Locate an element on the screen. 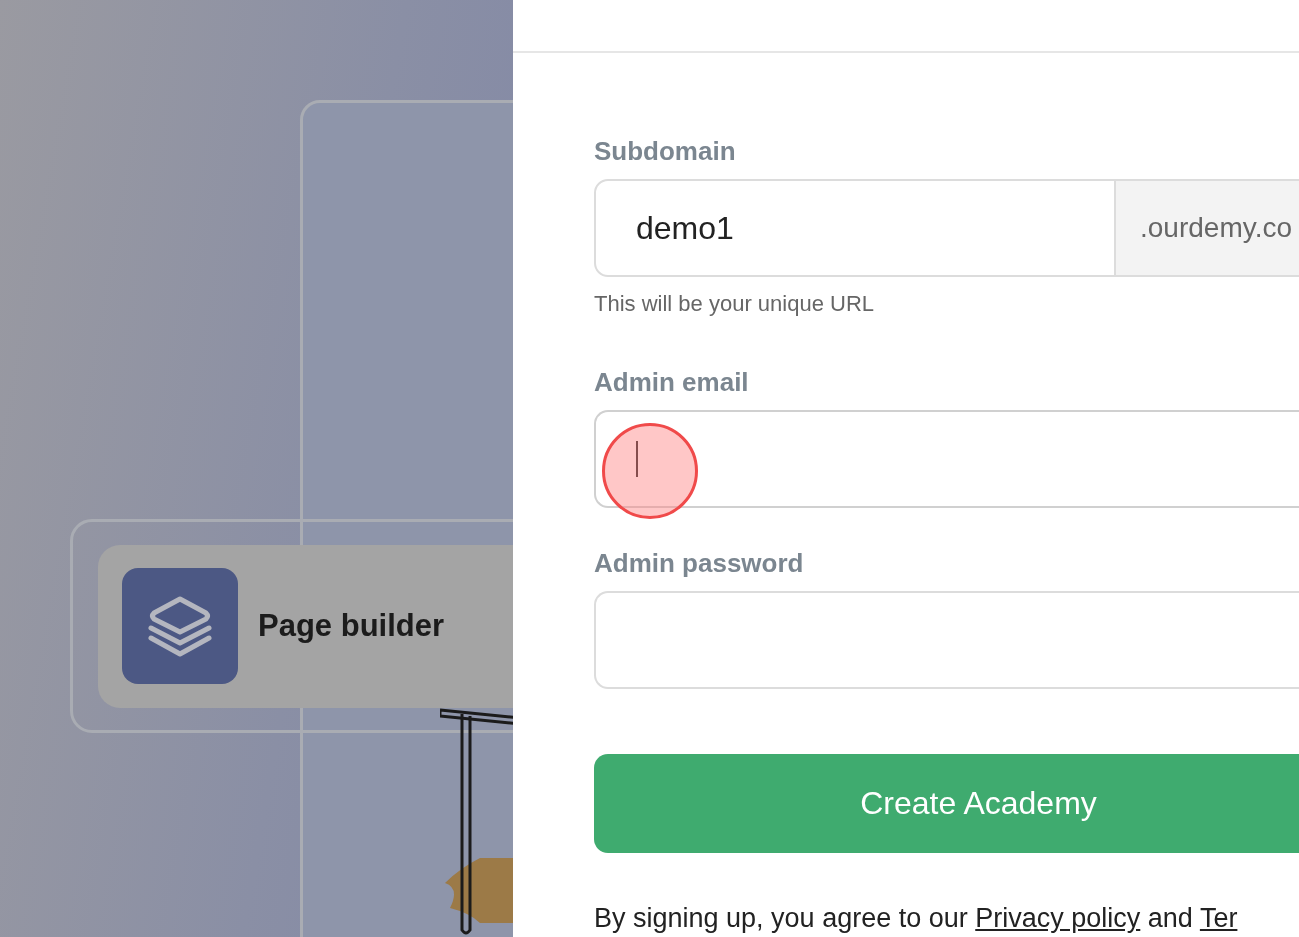  field-label: Subdomain is located at coordinates (665, 151).